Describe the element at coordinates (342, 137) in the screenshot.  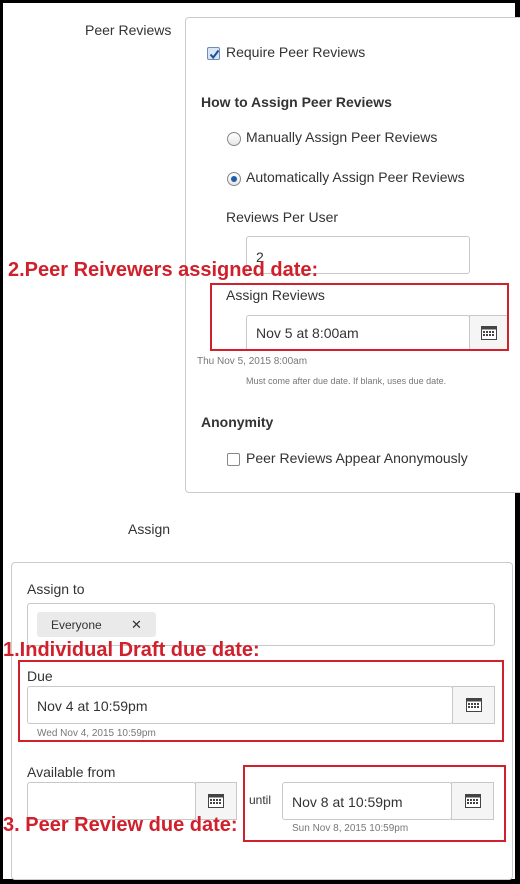
I see `manual-assign-label: Manually Assign Peer Reviews` at that location.